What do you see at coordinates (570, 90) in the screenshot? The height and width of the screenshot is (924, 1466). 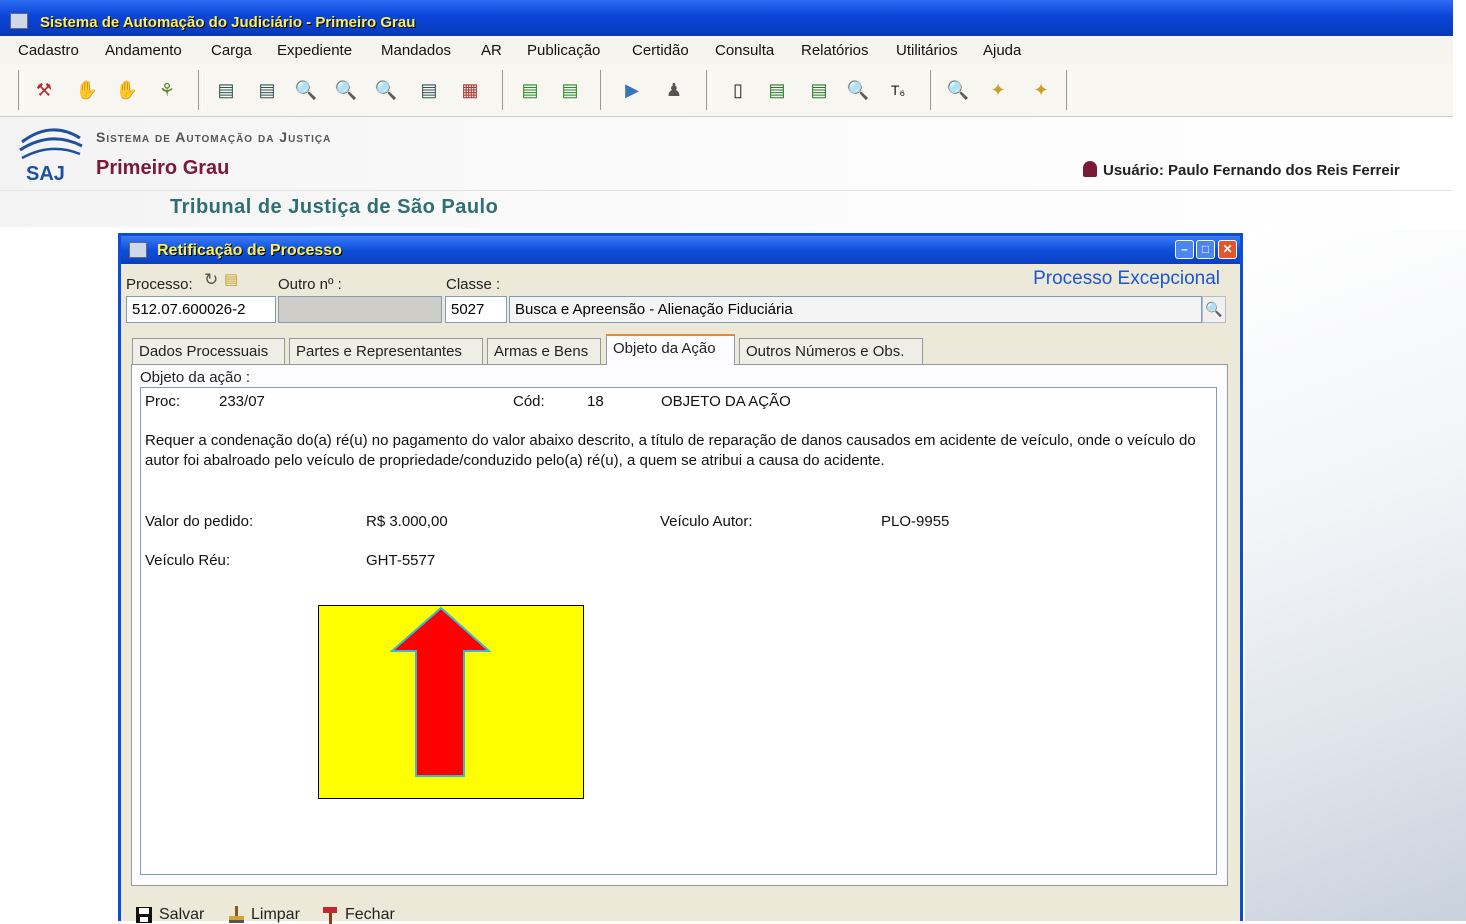 I see `document-back-icon: ▤` at bounding box center [570, 90].